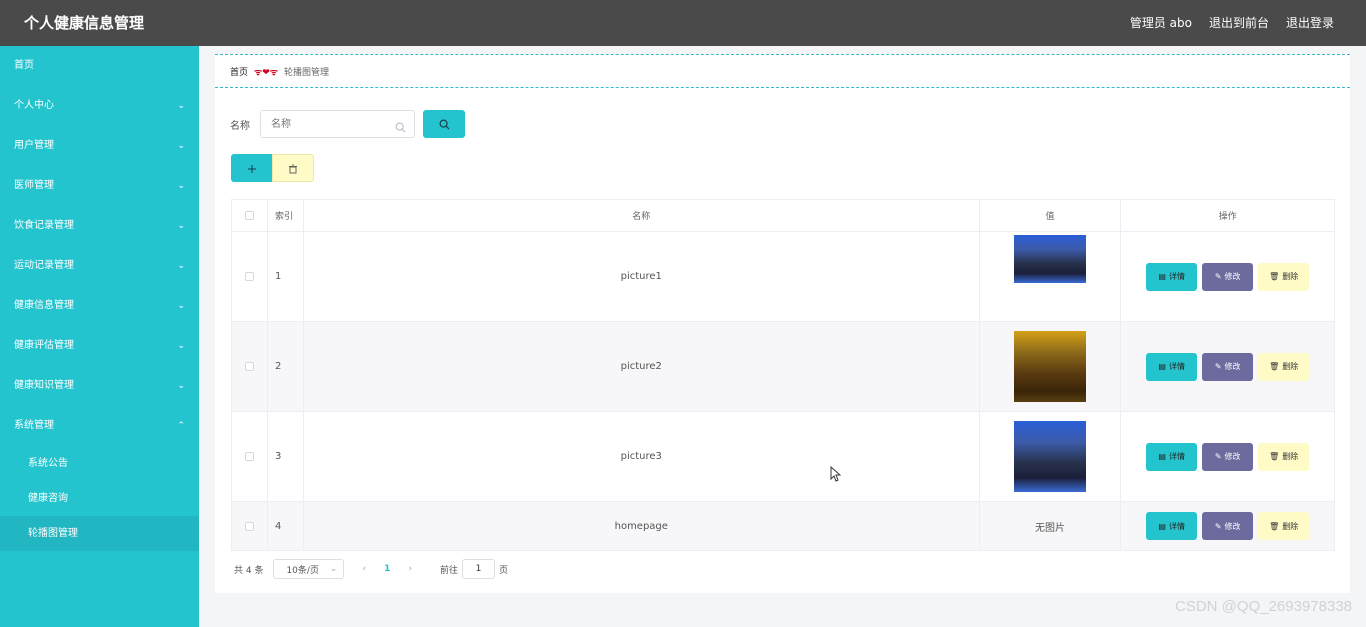 Image resolution: width=1366 pixels, height=627 pixels. I want to click on search-input, so click(326, 124).